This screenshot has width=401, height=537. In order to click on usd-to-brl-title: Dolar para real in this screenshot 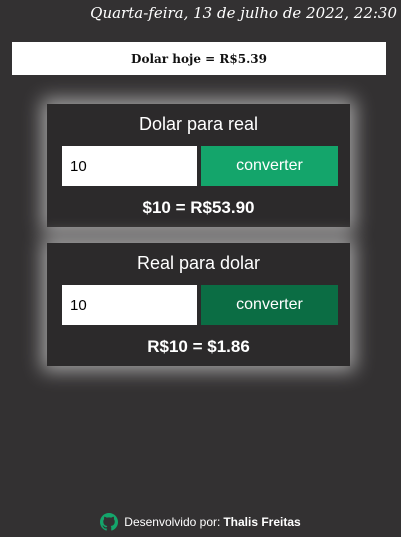, I will do `click(198, 124)`.